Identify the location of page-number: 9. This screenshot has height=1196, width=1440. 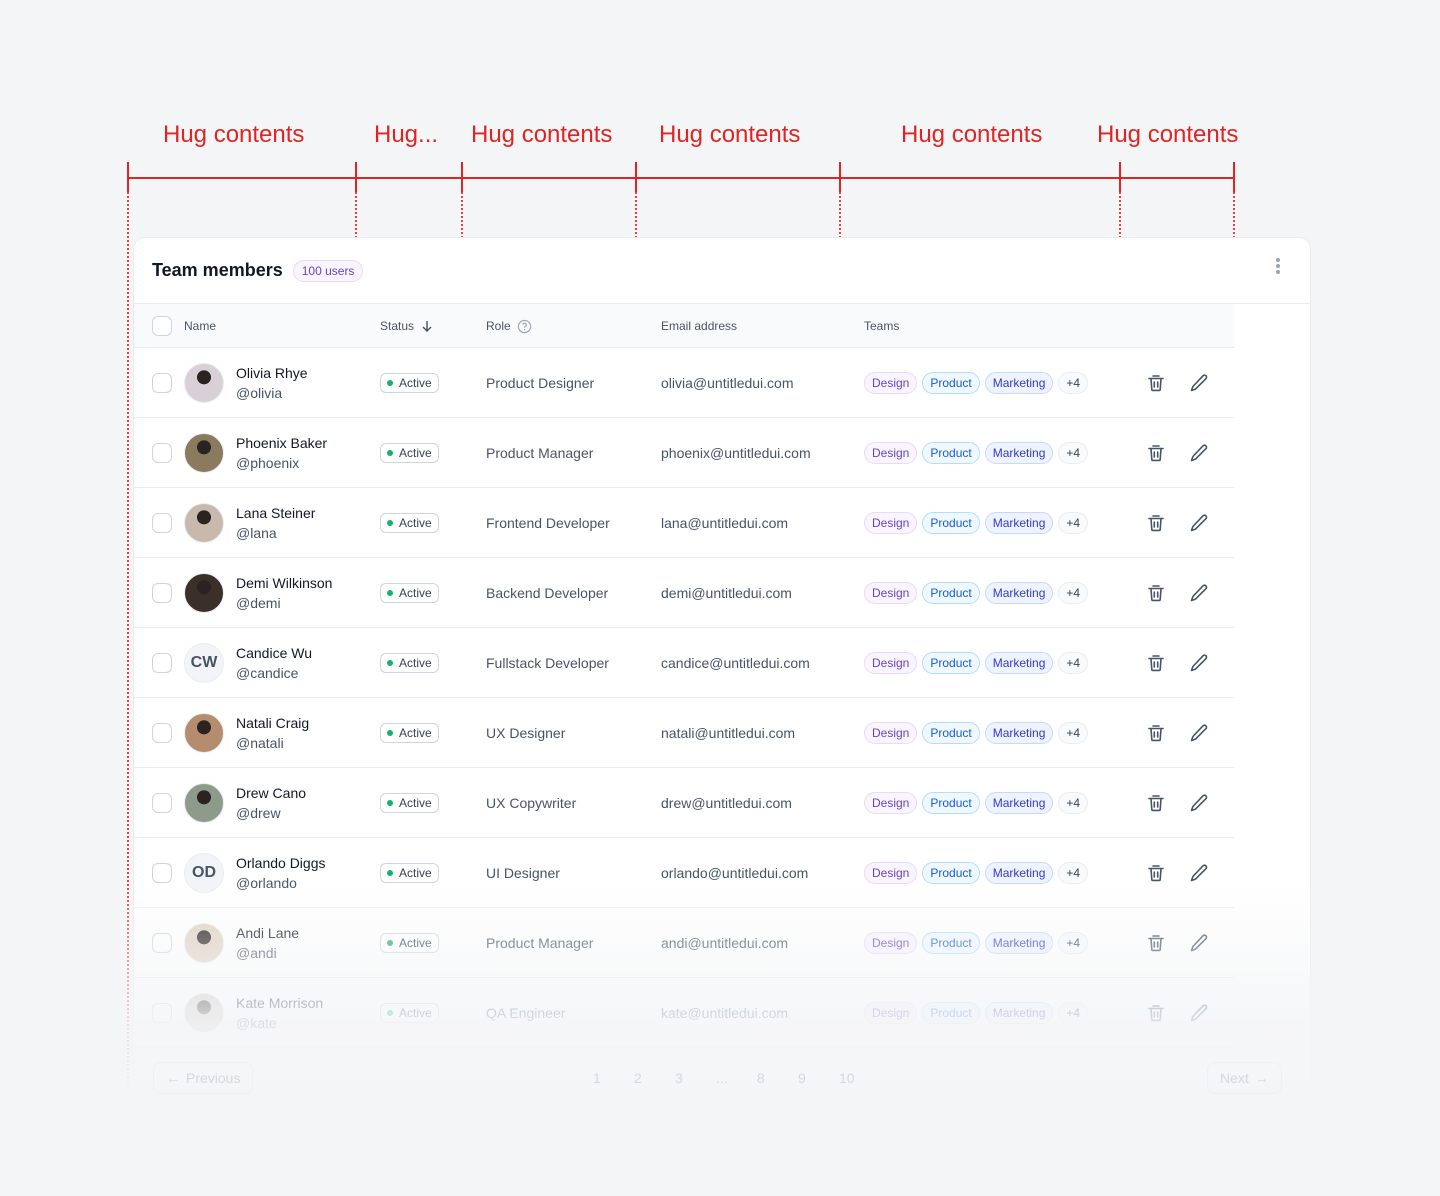
(802, 1078).